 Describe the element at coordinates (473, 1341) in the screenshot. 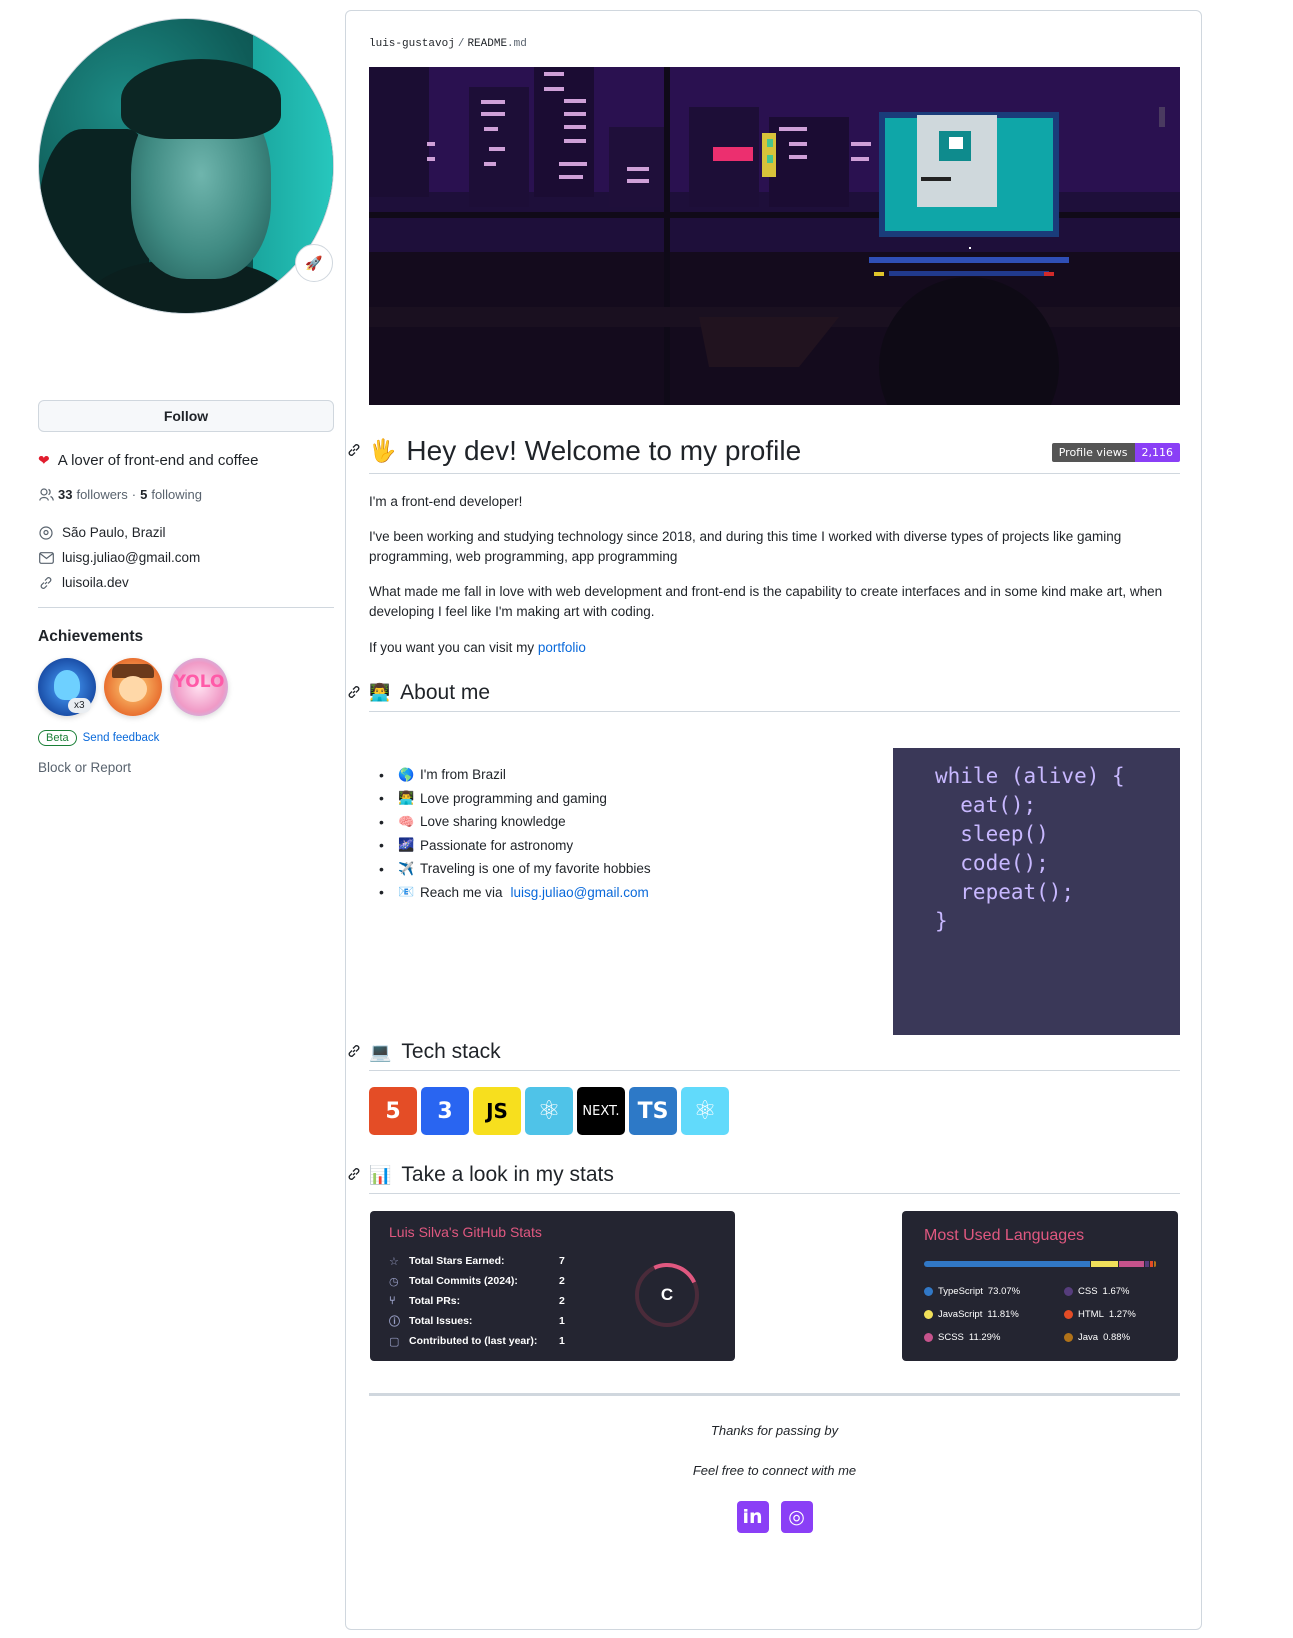

I see `stat-label: Contributed to (last year):` at that location.